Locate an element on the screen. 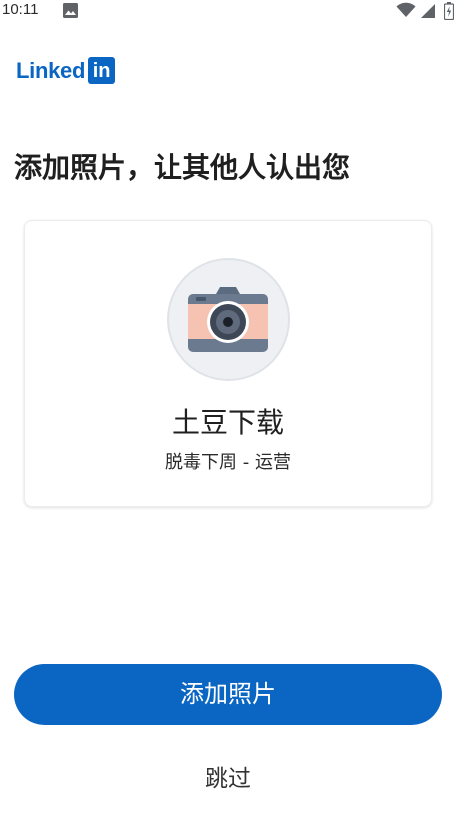 The width and height of the screenshot is (458, 820). logo-in-box: in is located at coordinates (102, 70).